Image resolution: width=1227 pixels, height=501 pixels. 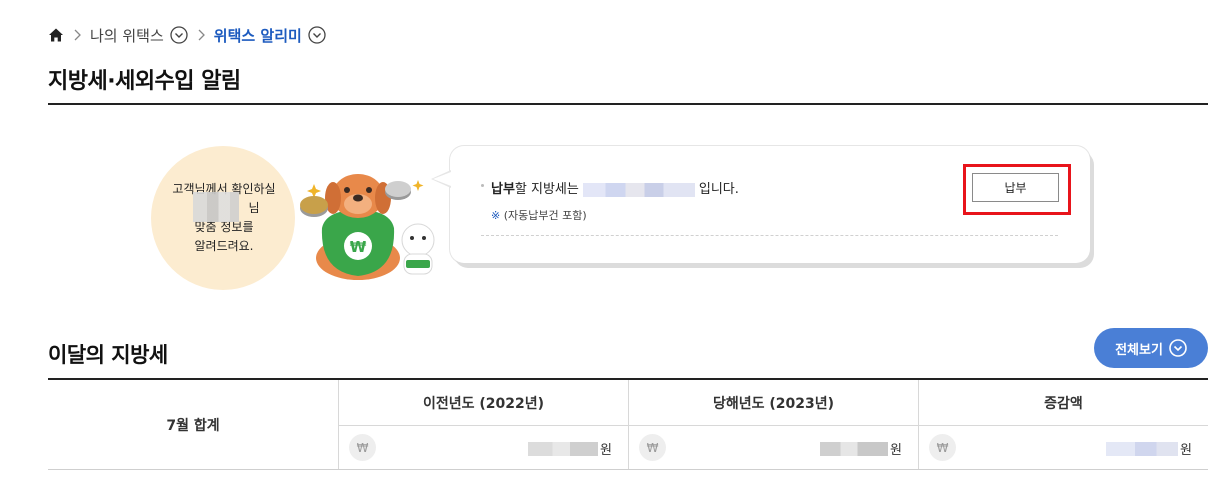 What do you see at coordinates (108, 355) in the screenshot?
I see `section-title: 이달의 지방세` at bounding box center [108, 355].